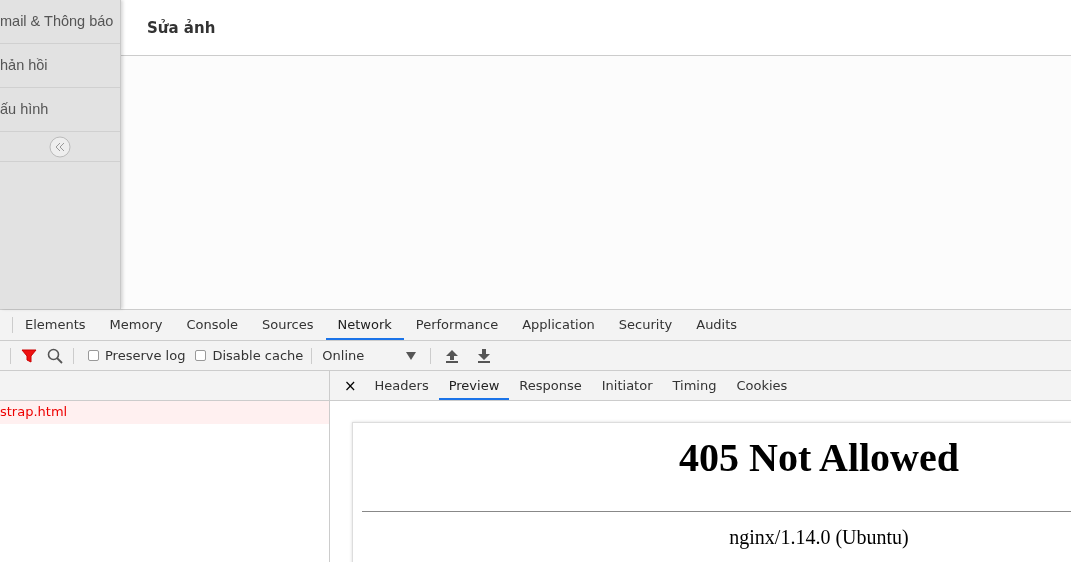 The height and width of the screenshot is (562, 1071). I want to click on detail-tab: Cookies, so click(762, 385).